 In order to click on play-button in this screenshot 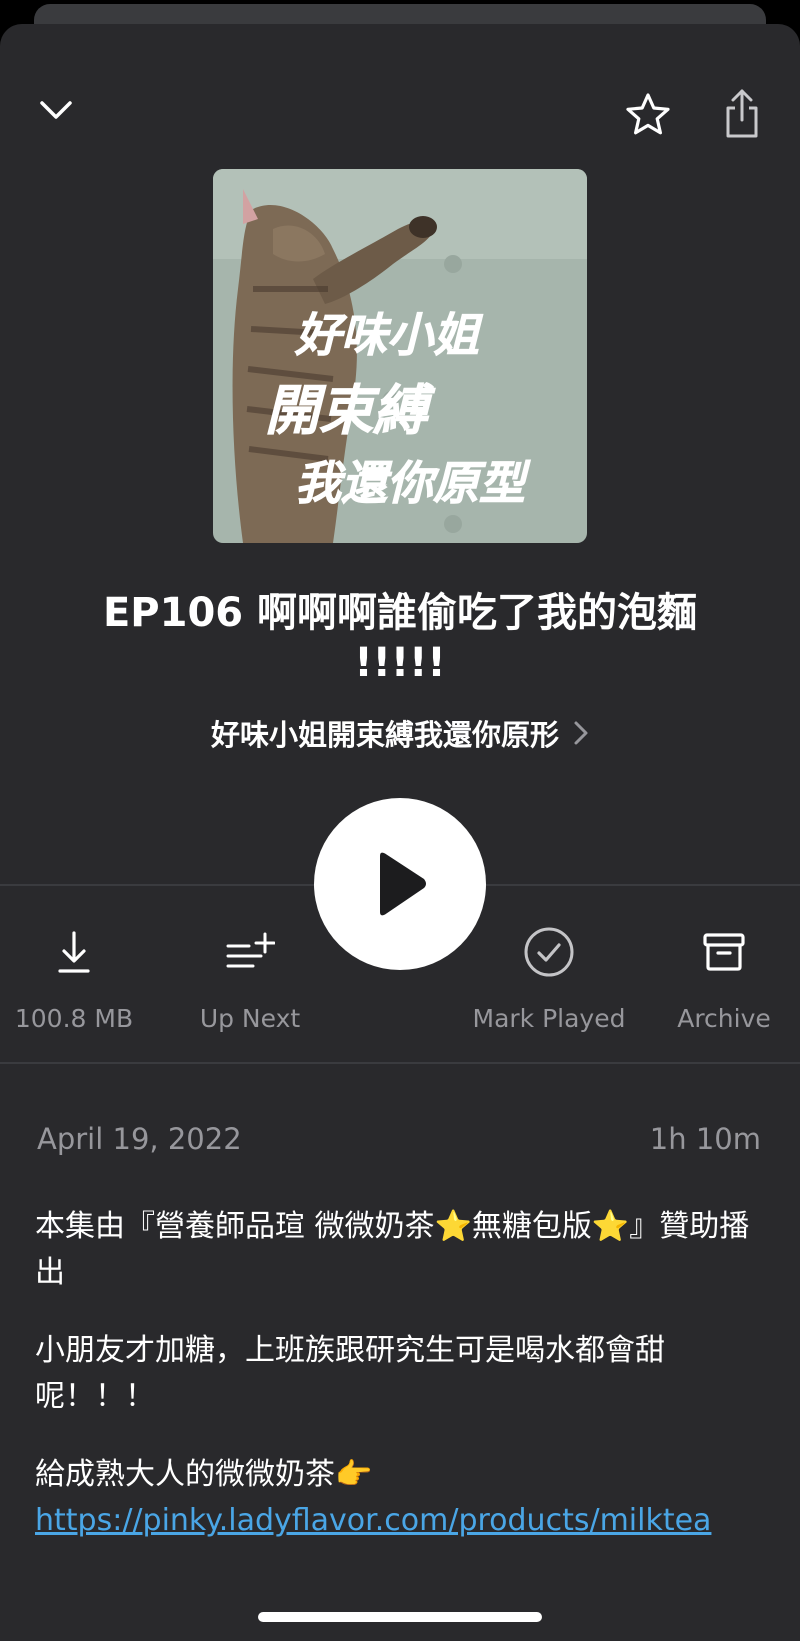, I will do `click(400, 884)`.